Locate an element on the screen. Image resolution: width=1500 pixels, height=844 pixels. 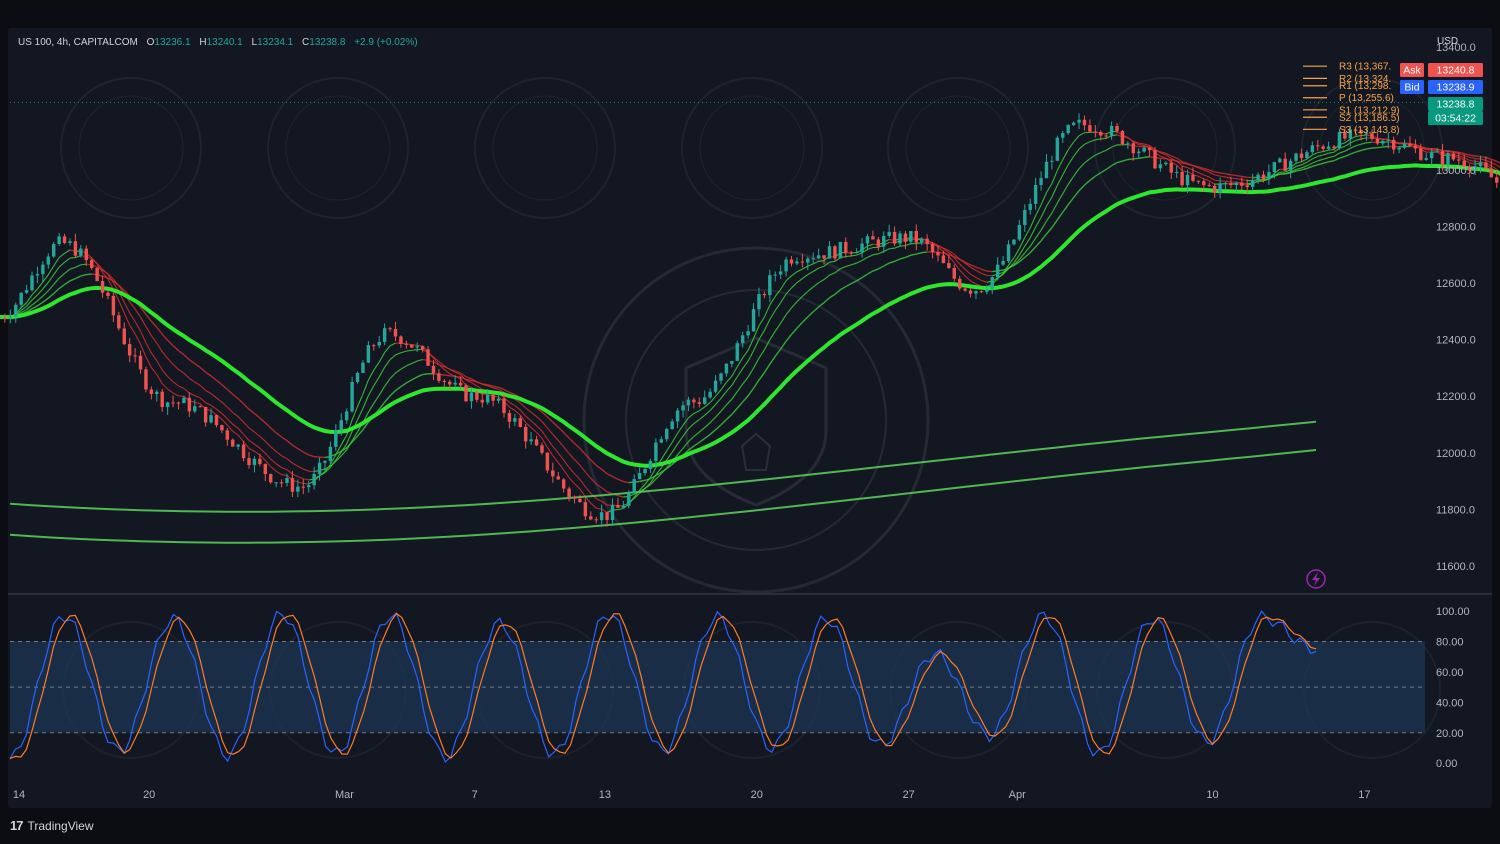
symbol-title: US 100, 4h, CAPITALCOM is located at coordinates (78, 42).